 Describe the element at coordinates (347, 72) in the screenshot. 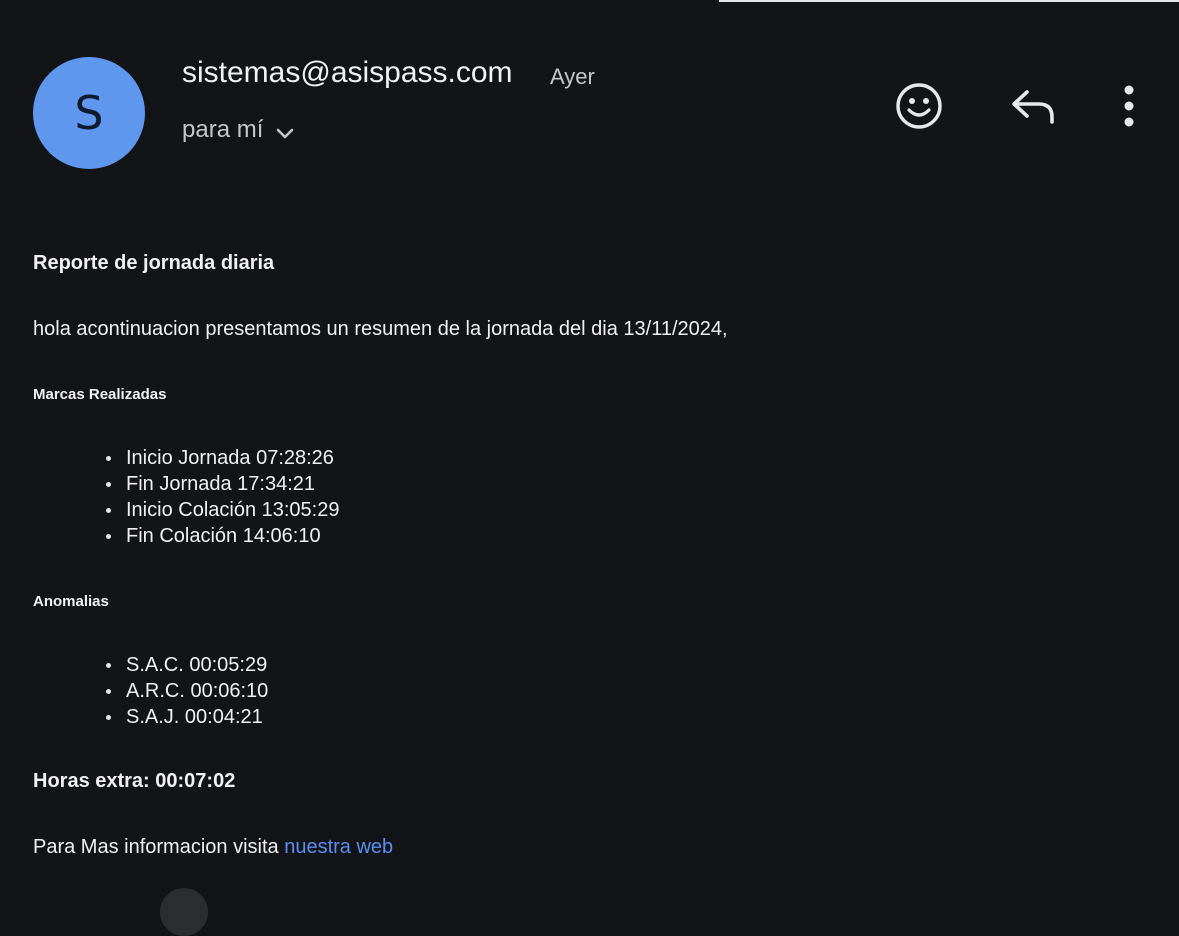

I see `sender-address: sistemas@asispass.com` at that location.